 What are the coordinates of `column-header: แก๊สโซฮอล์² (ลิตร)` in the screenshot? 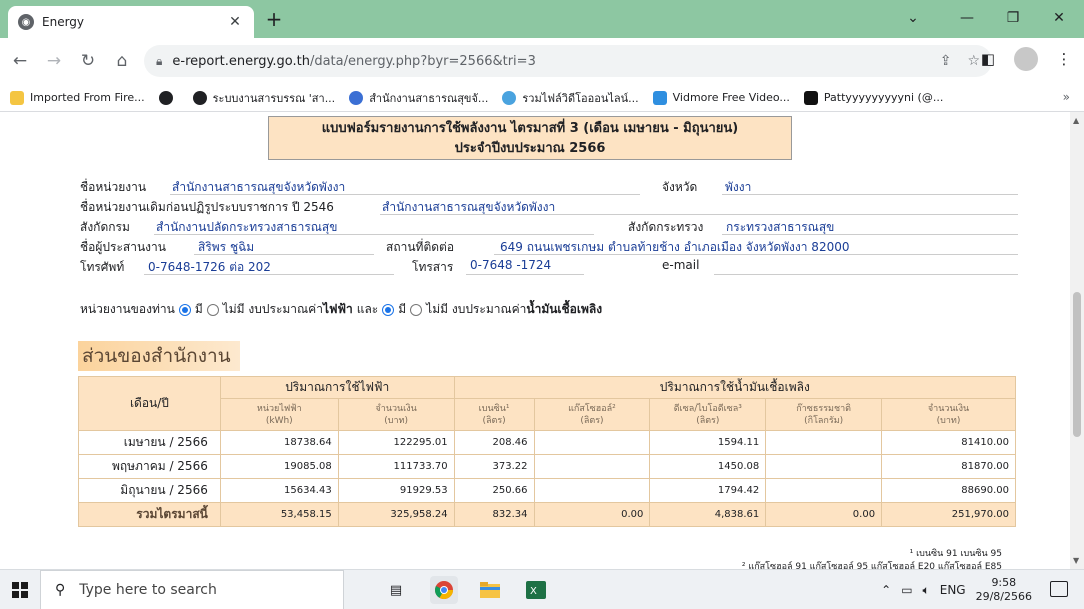 It's located at (592, 414).